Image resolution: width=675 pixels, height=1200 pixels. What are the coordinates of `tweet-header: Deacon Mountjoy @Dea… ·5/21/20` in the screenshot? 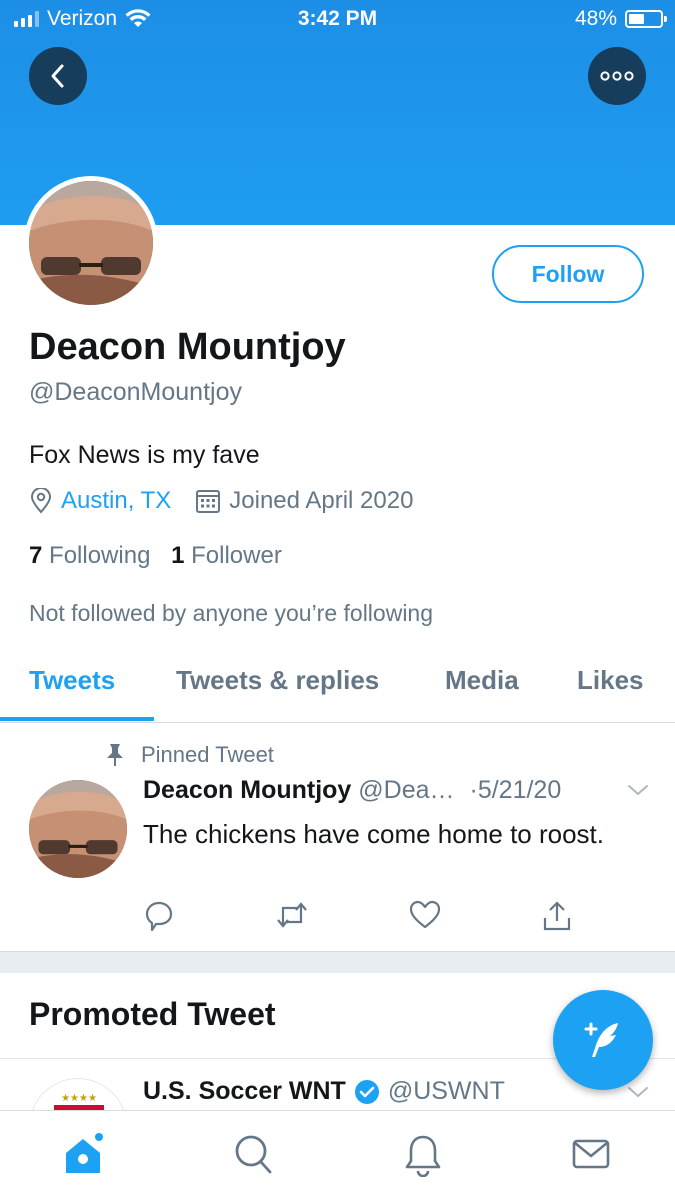 It's located at (352, 790).